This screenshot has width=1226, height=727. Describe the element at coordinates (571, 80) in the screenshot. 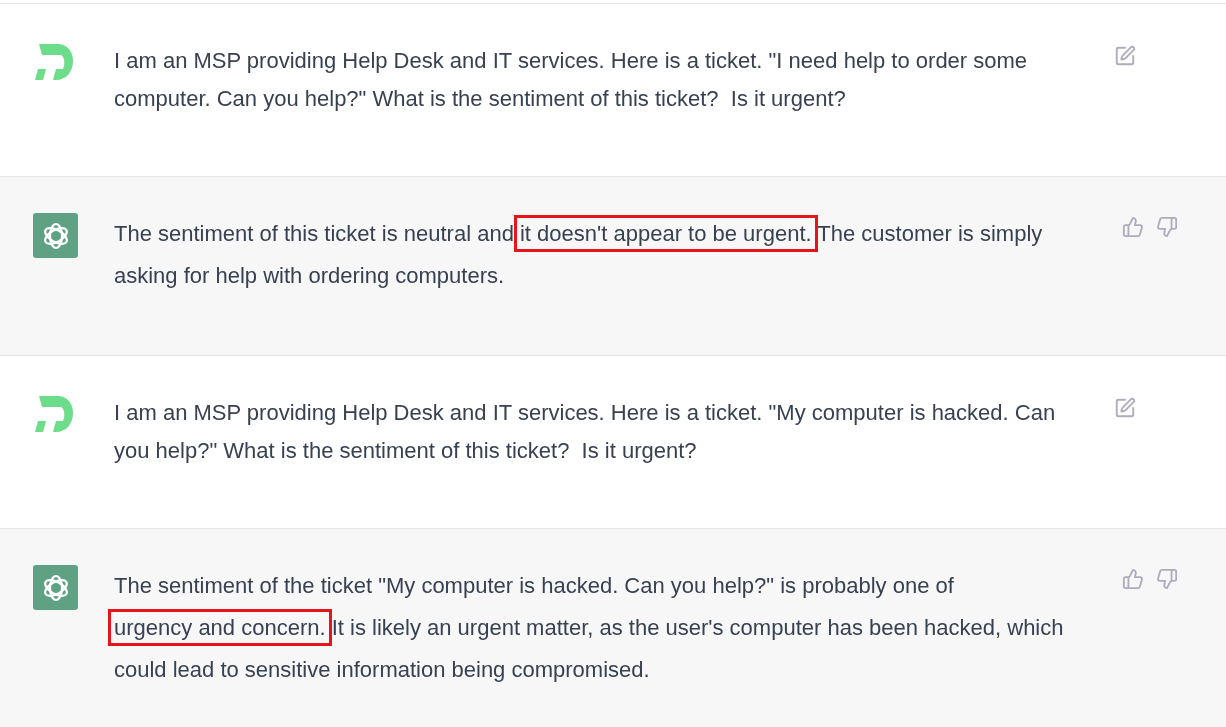

I see `message-text: I am an MSP providing Help Desk and IT services. Here is a ticket. "I need help to order some computer. Can you help?" What is the sentiment of this ticket? Is it urgent?` at that location.